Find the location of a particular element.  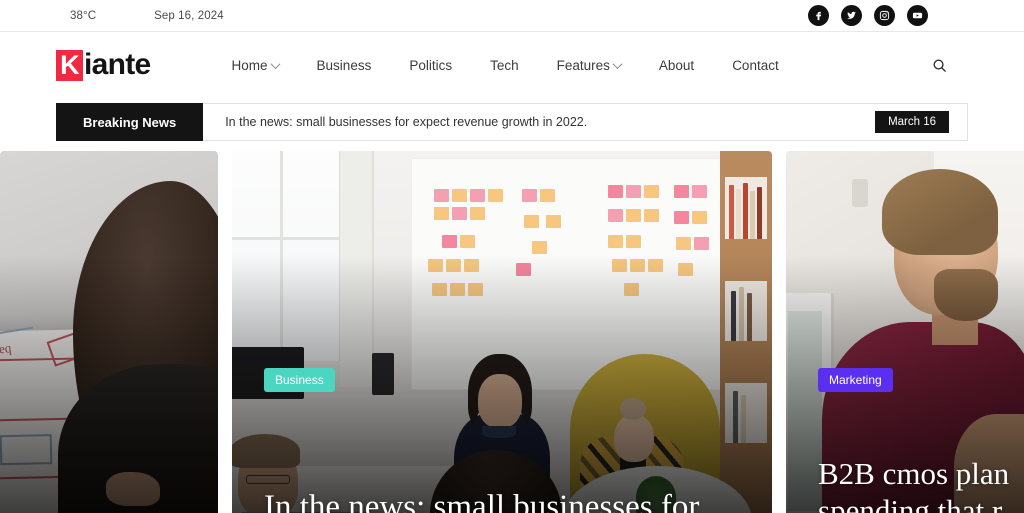

nav-item-tech: Tech is located at coordinates (504, 65).